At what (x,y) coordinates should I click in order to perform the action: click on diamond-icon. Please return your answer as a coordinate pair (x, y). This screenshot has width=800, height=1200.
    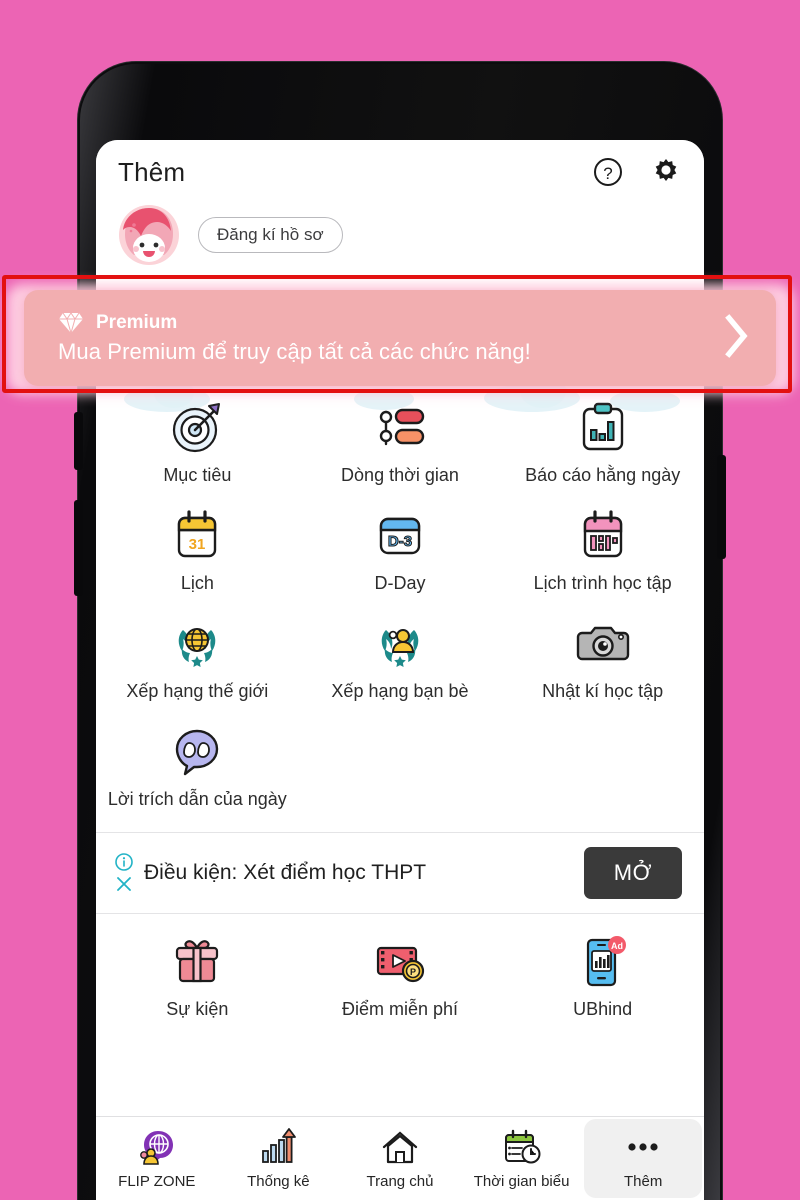
    Looking at the image, I should click on (71, 322).